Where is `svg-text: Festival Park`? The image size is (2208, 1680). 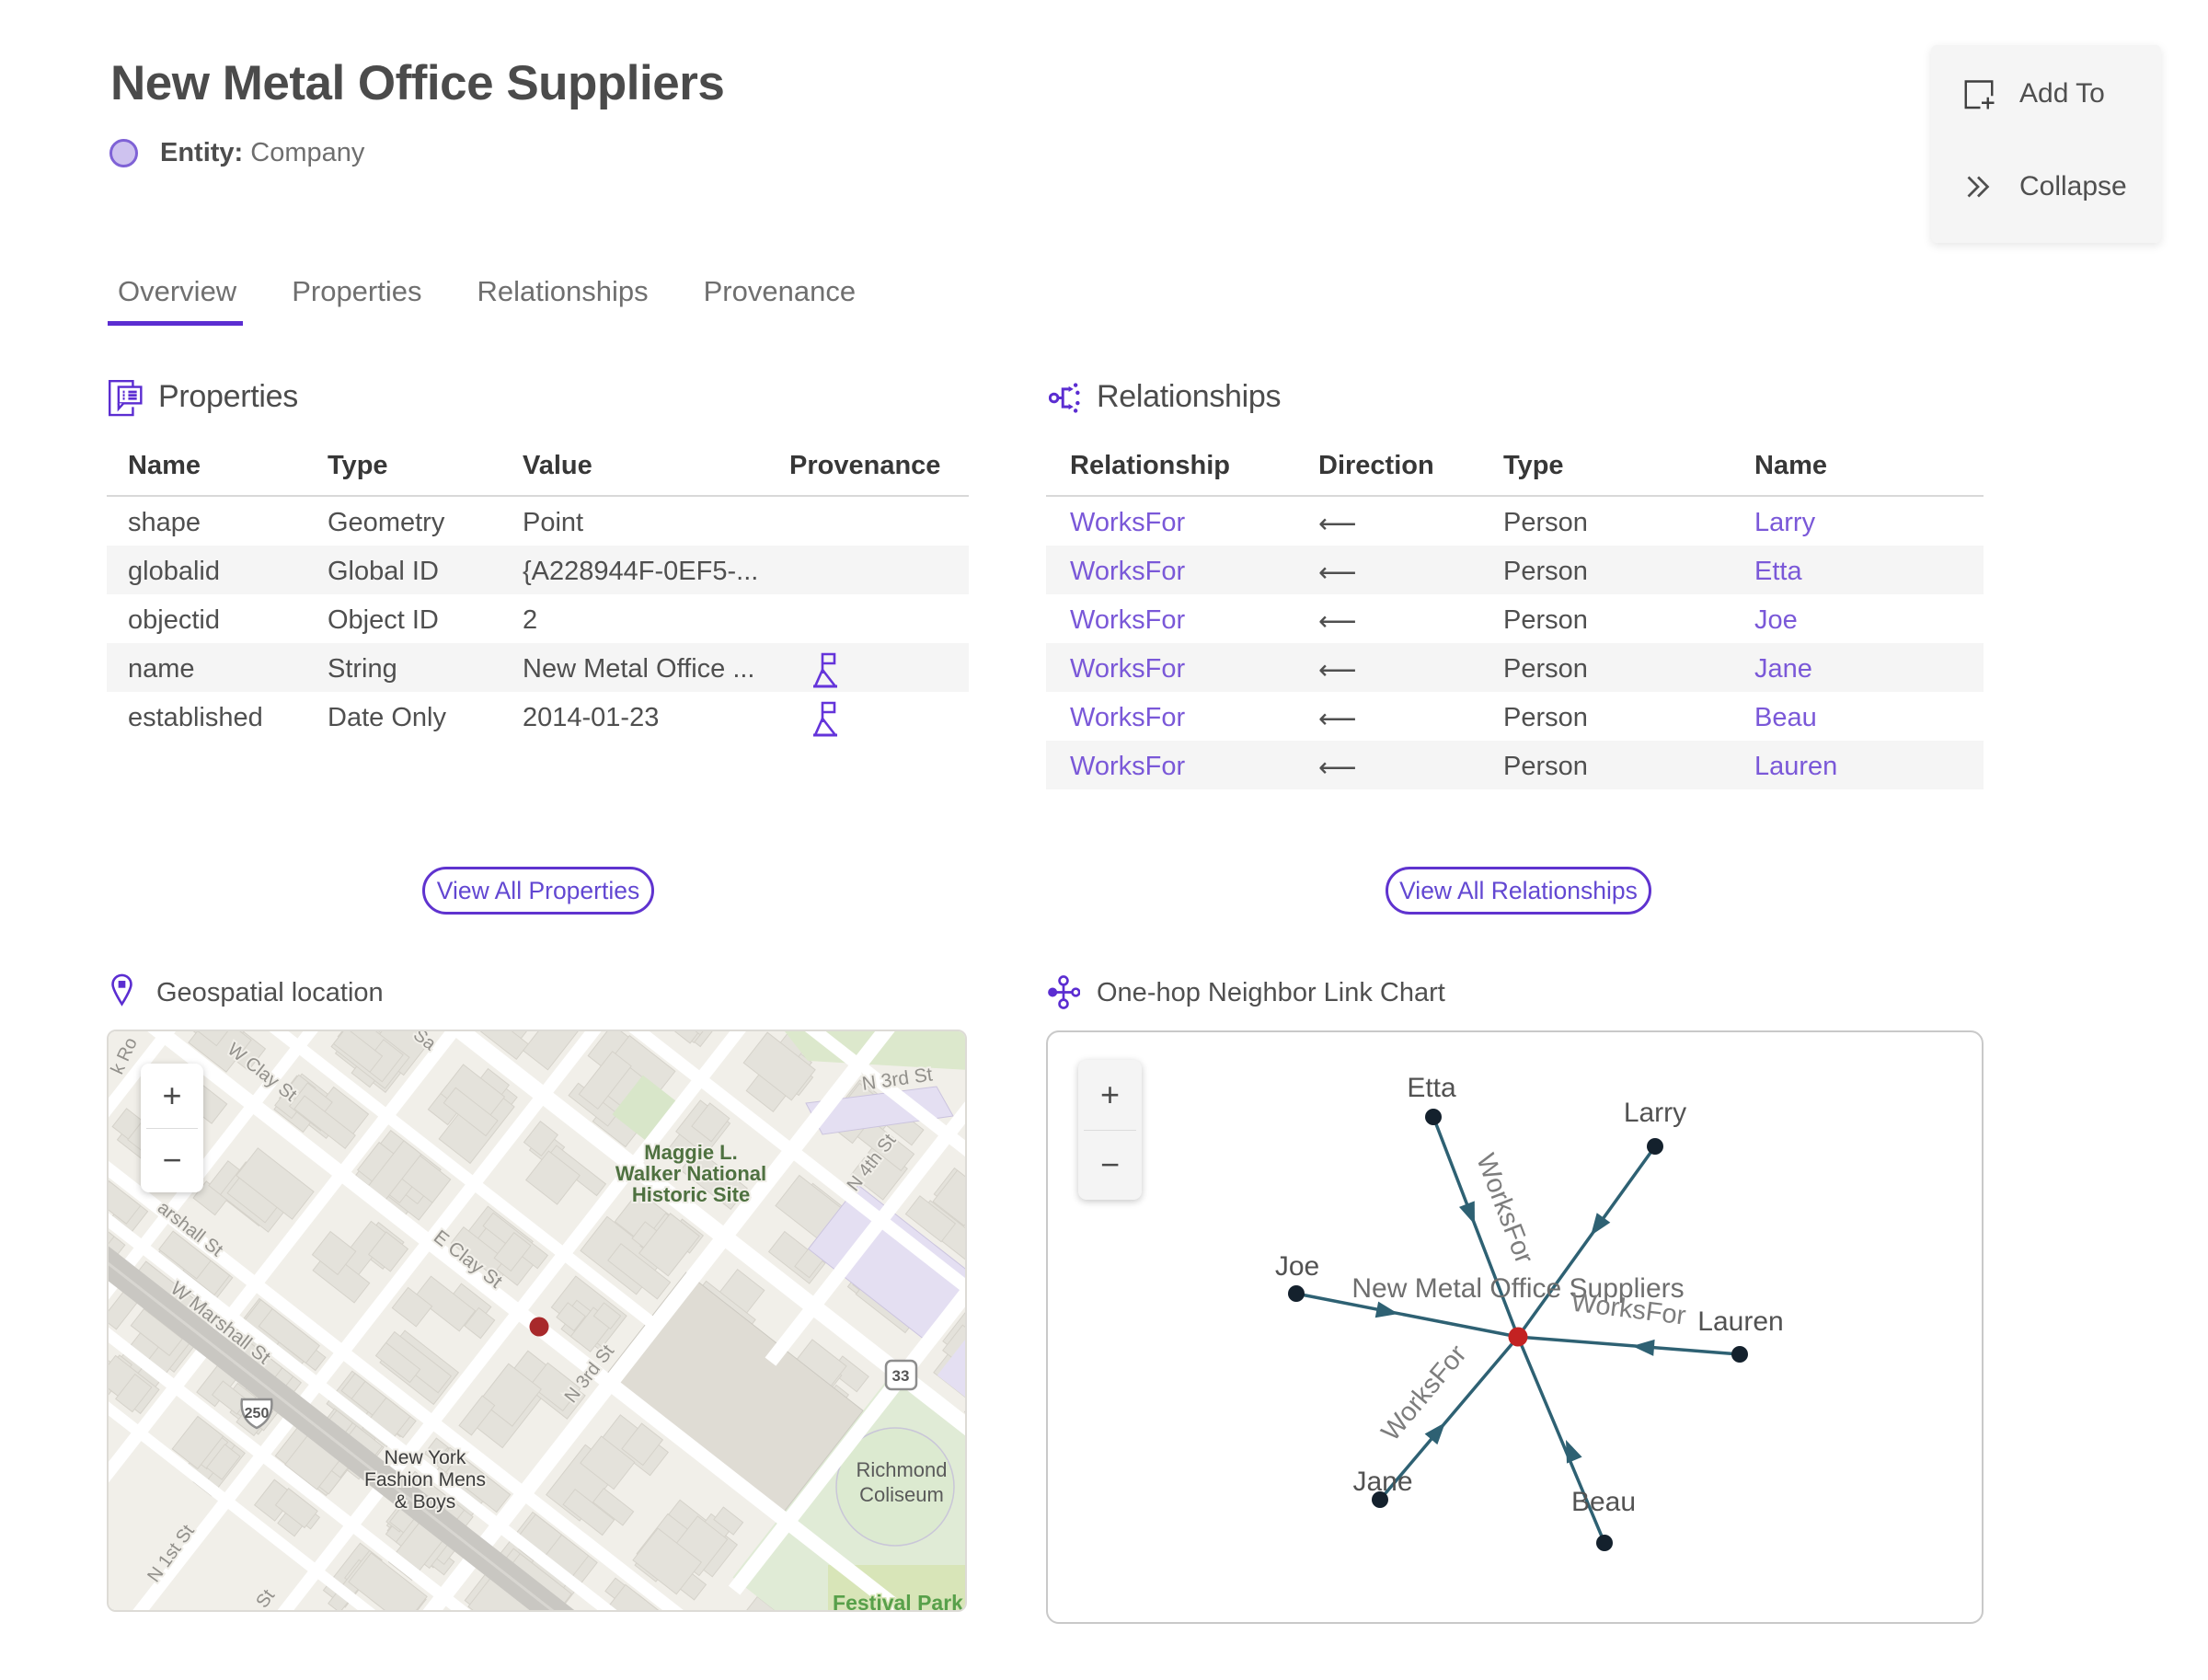 svg-text: Festival Park is located at coordinates (898, 1601).